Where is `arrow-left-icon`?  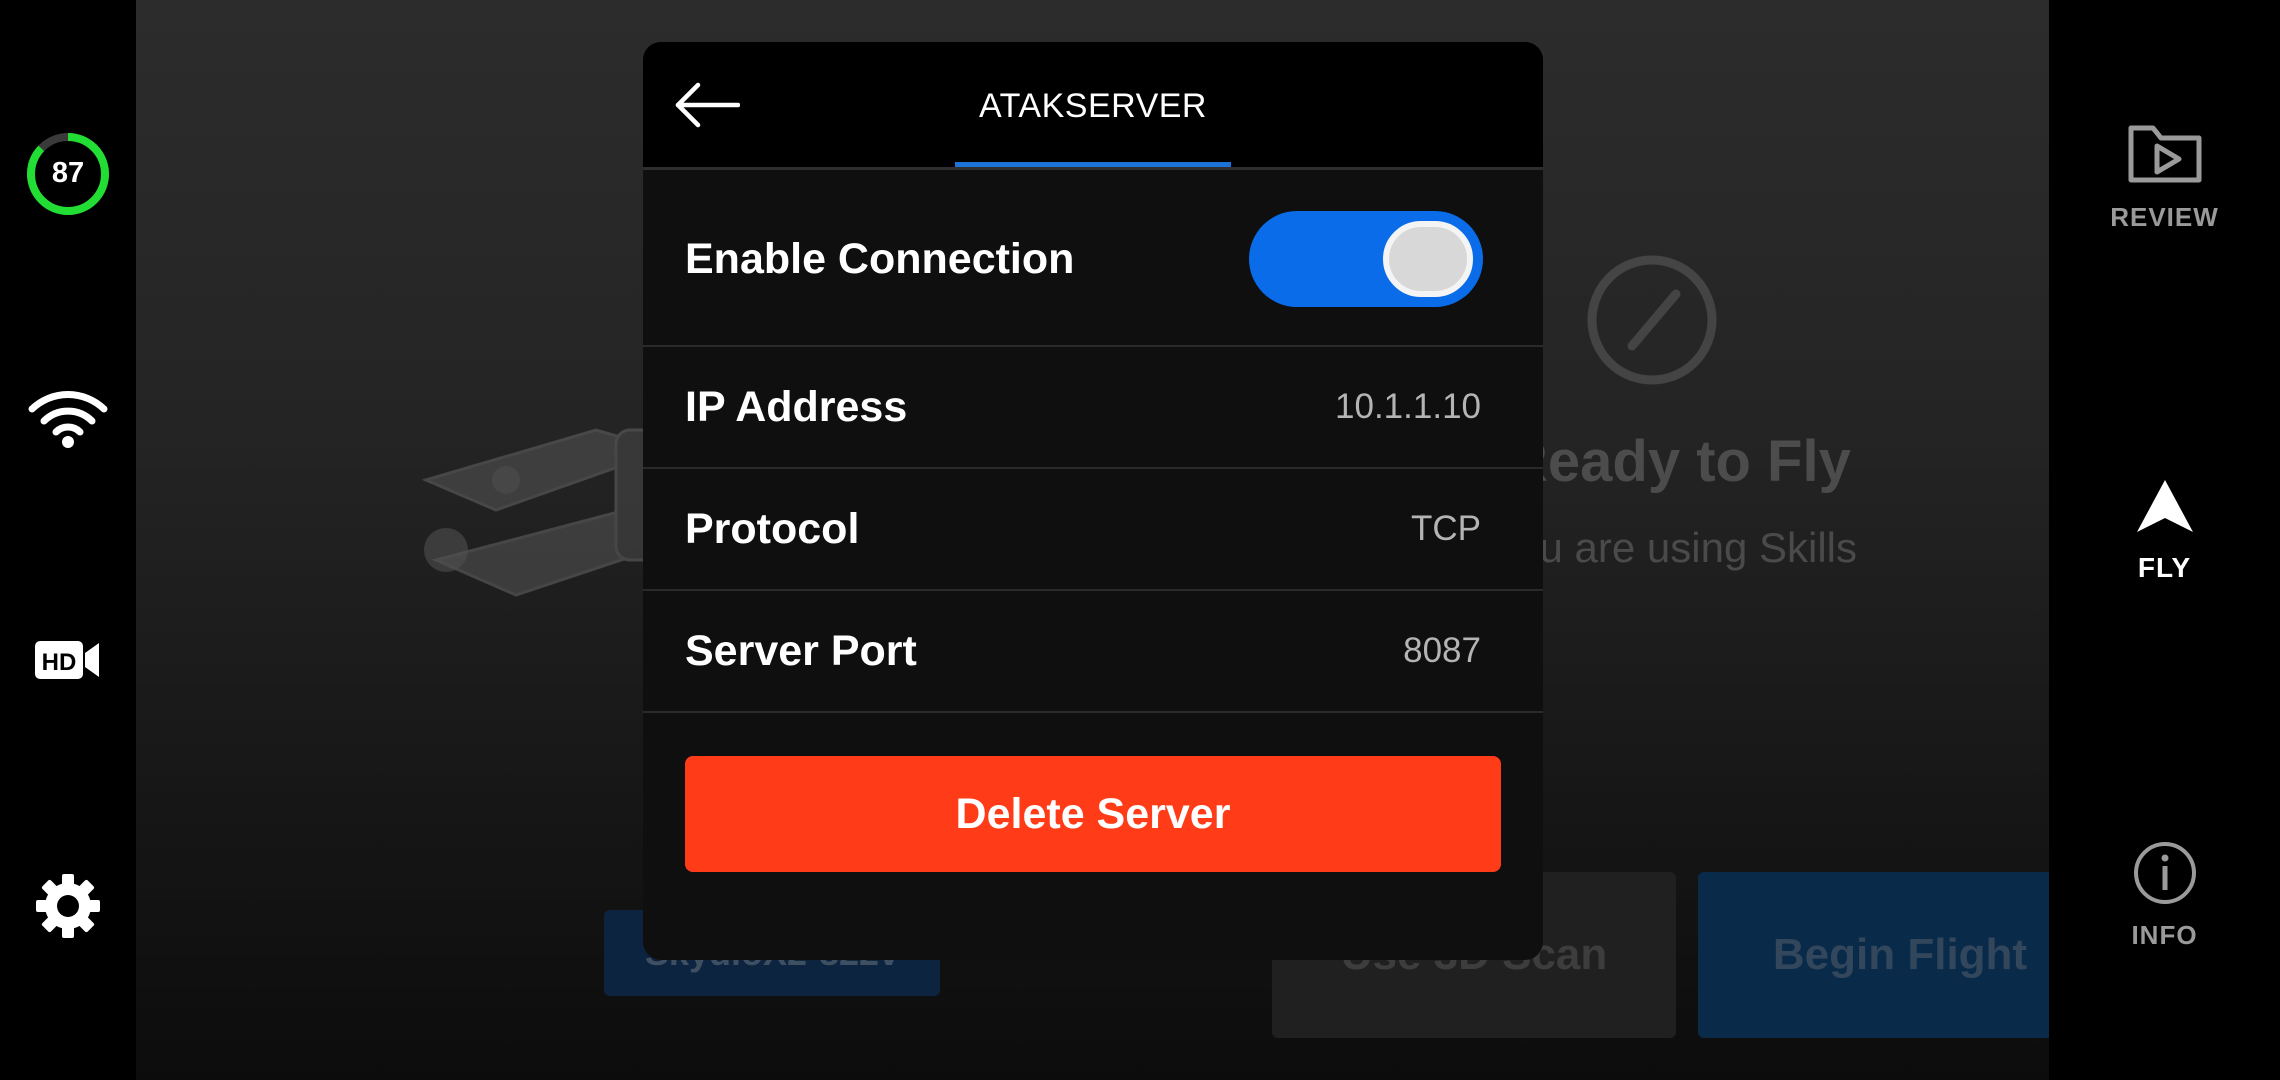 arrow-left-icon is located at coordinates (707, 105).